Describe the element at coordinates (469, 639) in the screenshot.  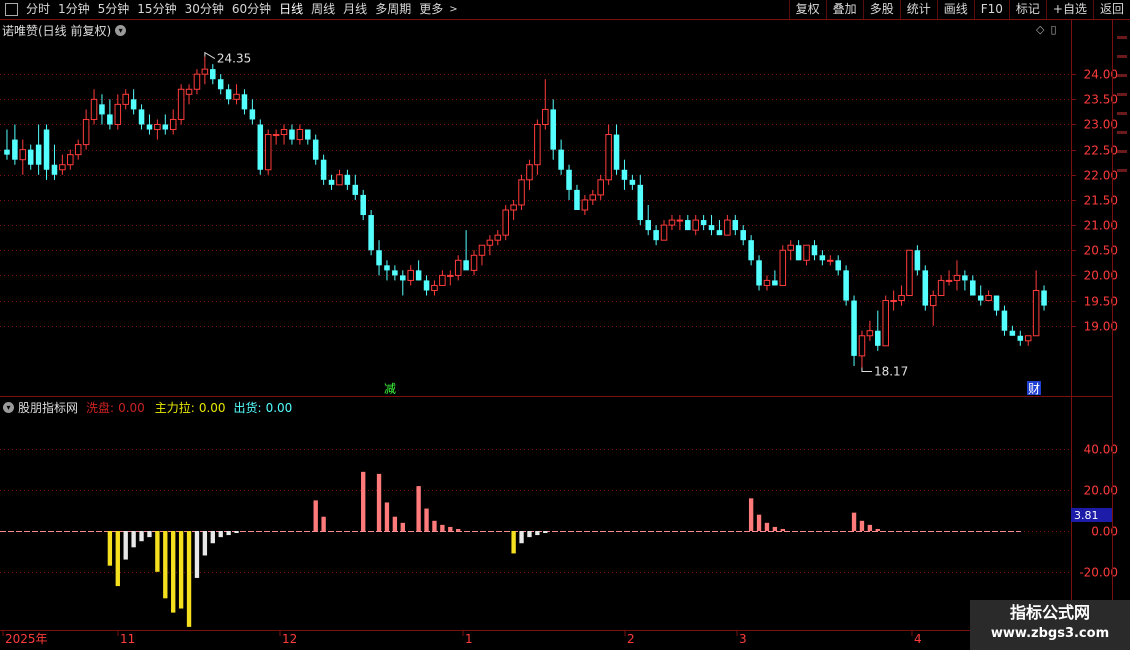
I see `x-axis-label: 1` at that location.